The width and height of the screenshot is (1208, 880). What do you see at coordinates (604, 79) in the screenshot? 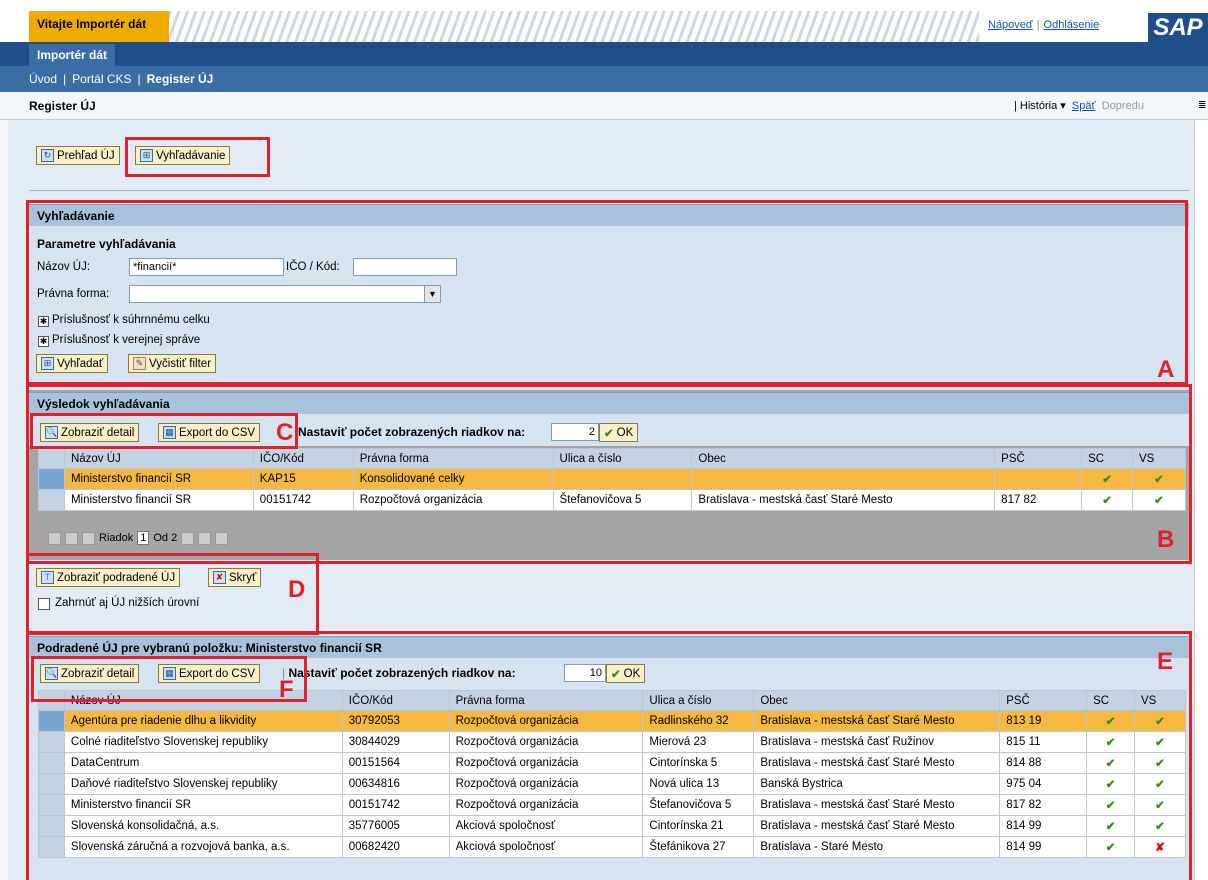
I see `breadcrumb: Úvod | Portál CKS | Register ÚJ` at bounding box center [604, 79].